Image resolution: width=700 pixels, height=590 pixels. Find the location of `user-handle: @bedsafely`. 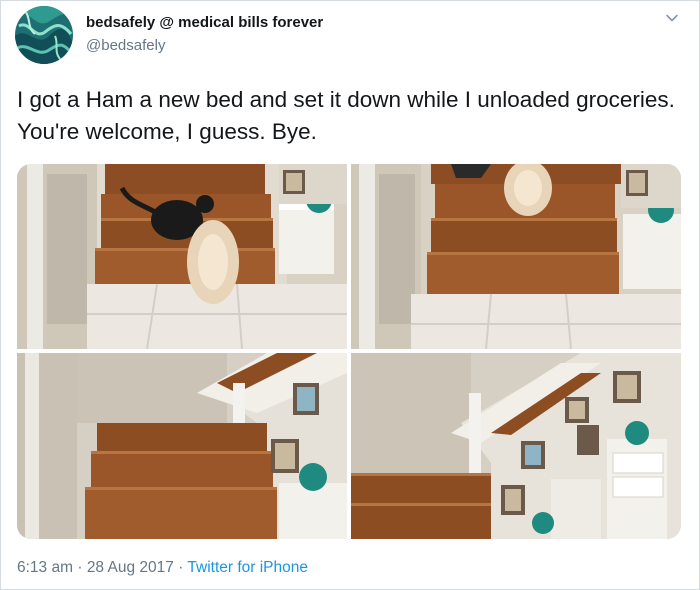

user-handle: @bedsafely is located at coordinates (125, 45).